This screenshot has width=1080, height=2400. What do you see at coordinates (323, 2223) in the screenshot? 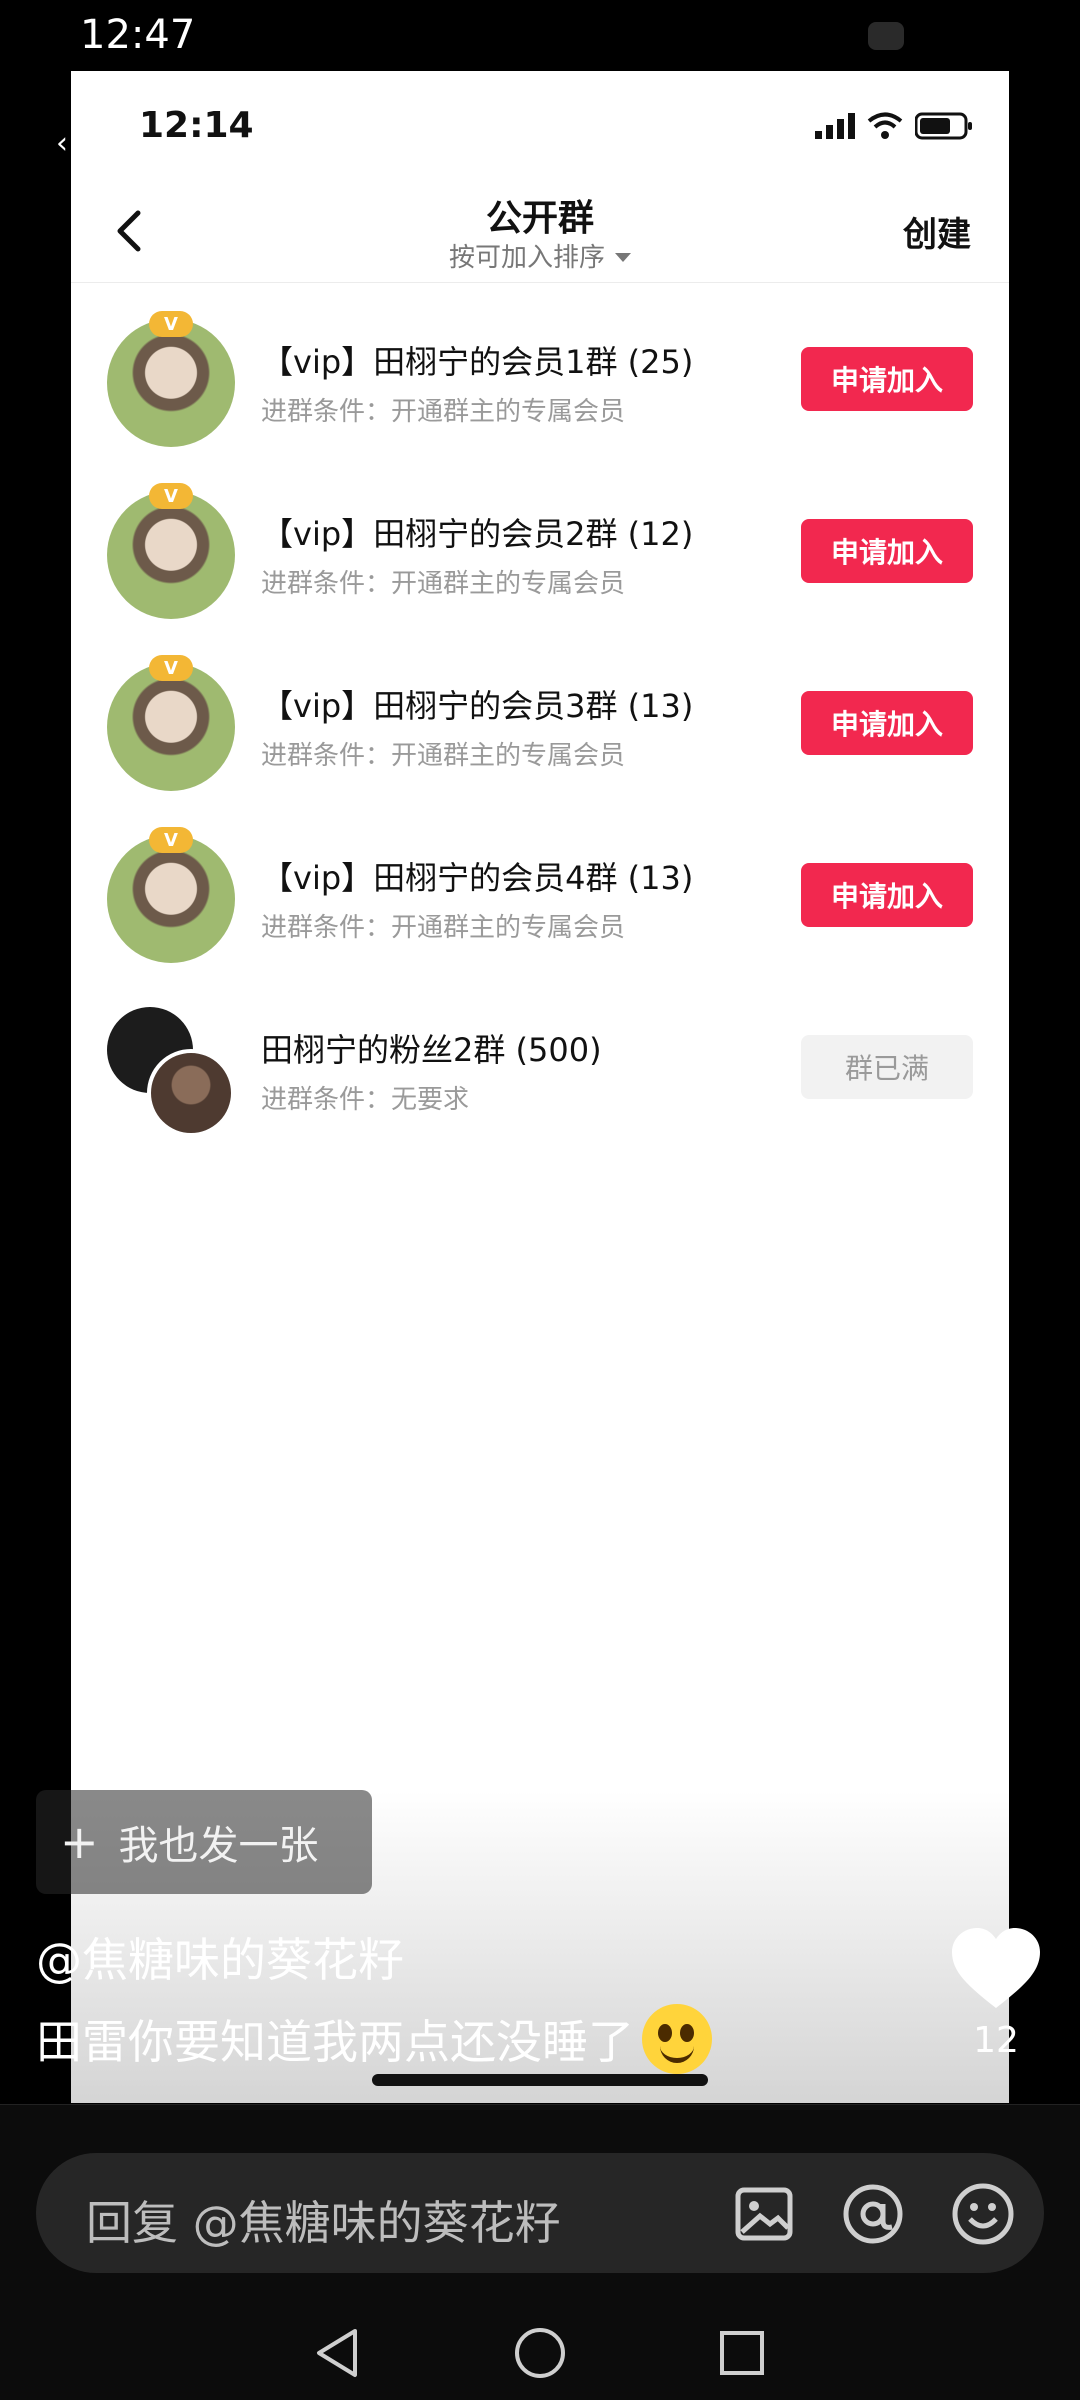
I see `reply-placeholder: 回复 @焦糖味的葵花籽` at bounding box center [323, 2223].